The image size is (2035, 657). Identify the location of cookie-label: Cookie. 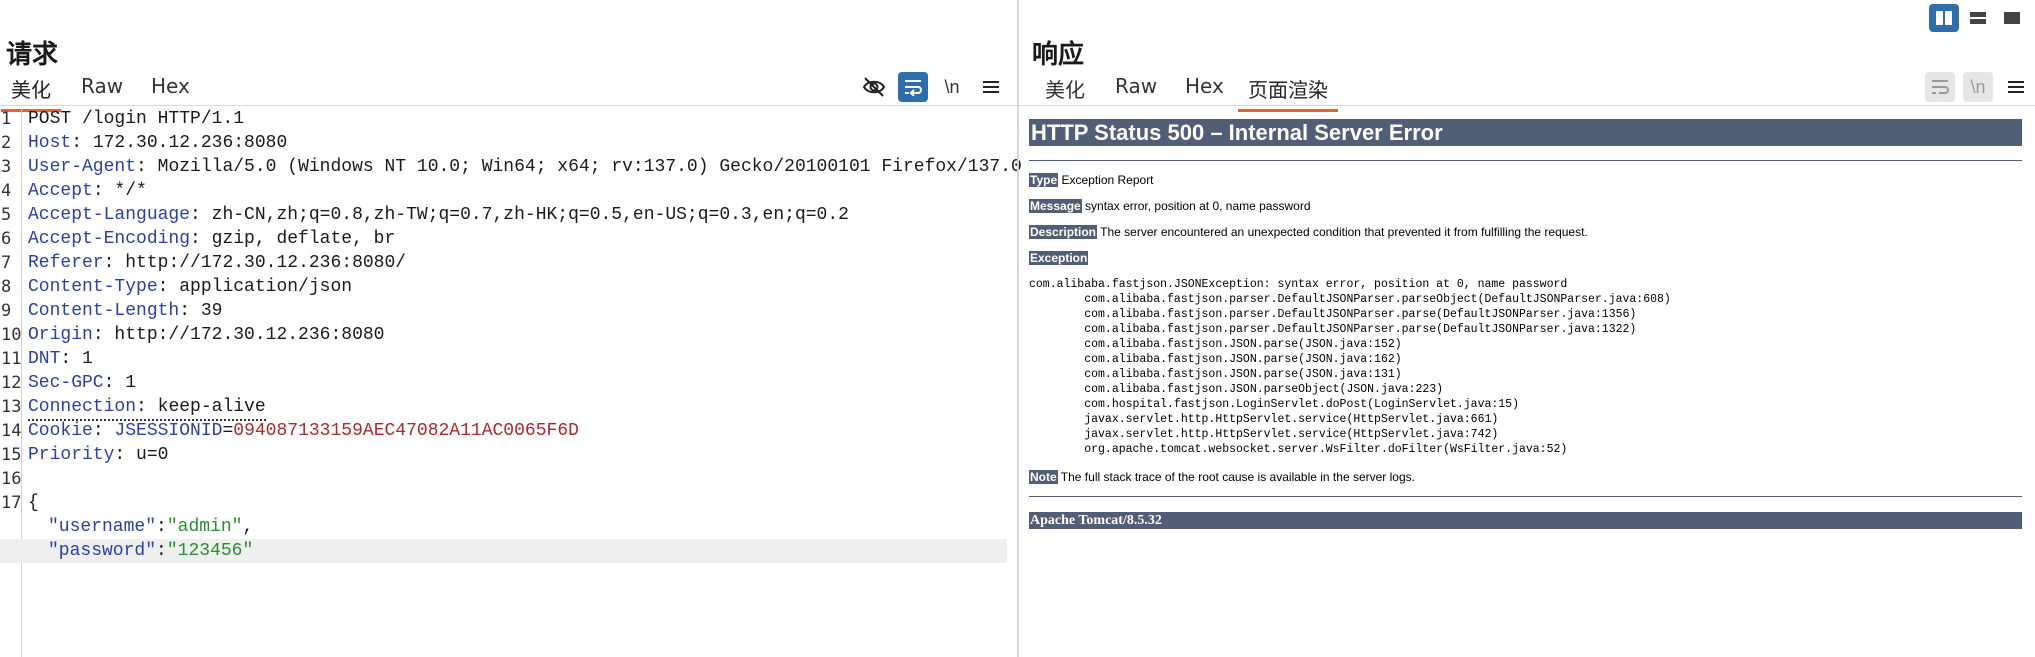
(60, 431).